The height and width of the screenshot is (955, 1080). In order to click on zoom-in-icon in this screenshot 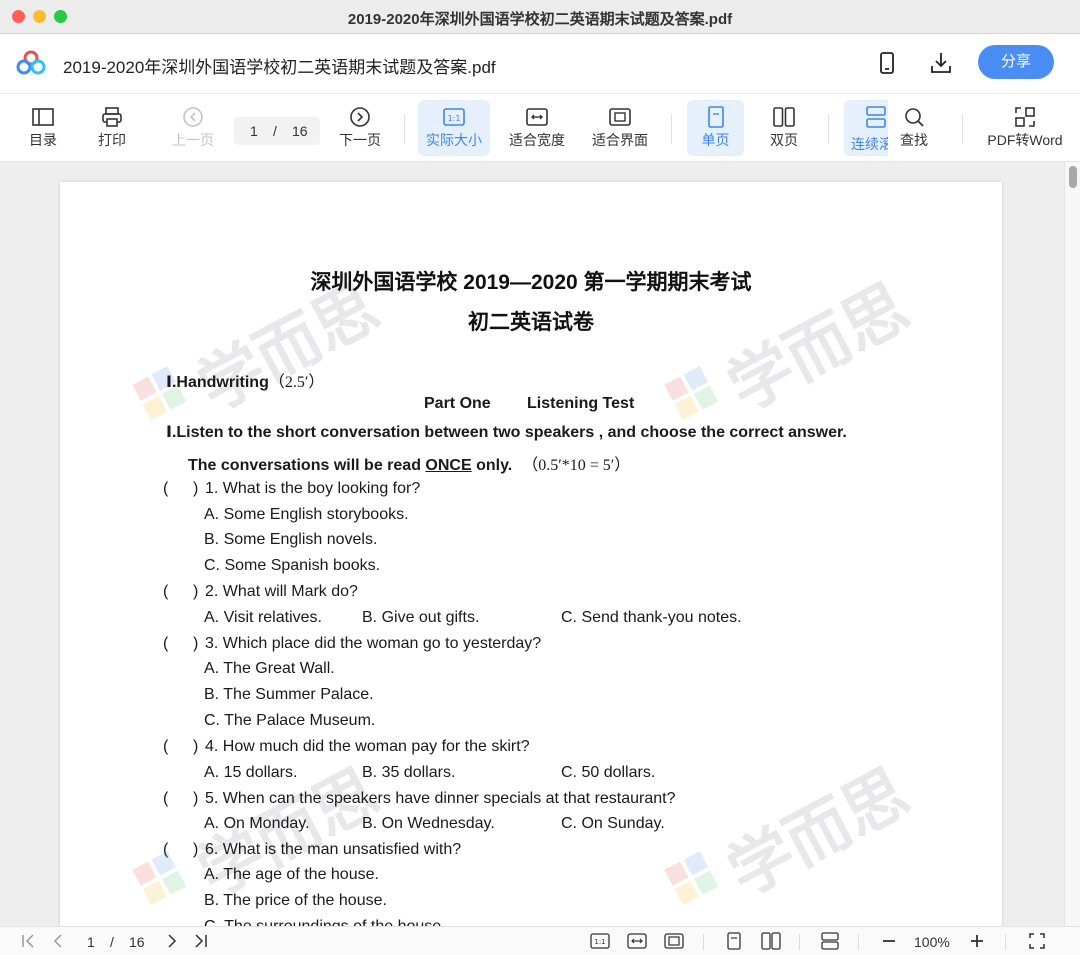, I will do `click(977, 941)`.